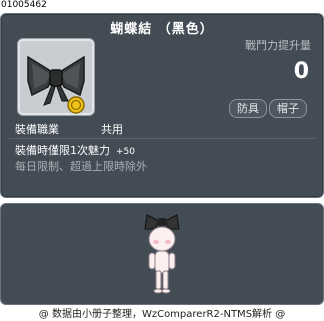 Image resolution: width=324 pixels, height=321 pixels. What do you see at coordinates (288, 108) in the screenshot?
I see `tag-hat: 帽子` at bounding box center [288, 108].